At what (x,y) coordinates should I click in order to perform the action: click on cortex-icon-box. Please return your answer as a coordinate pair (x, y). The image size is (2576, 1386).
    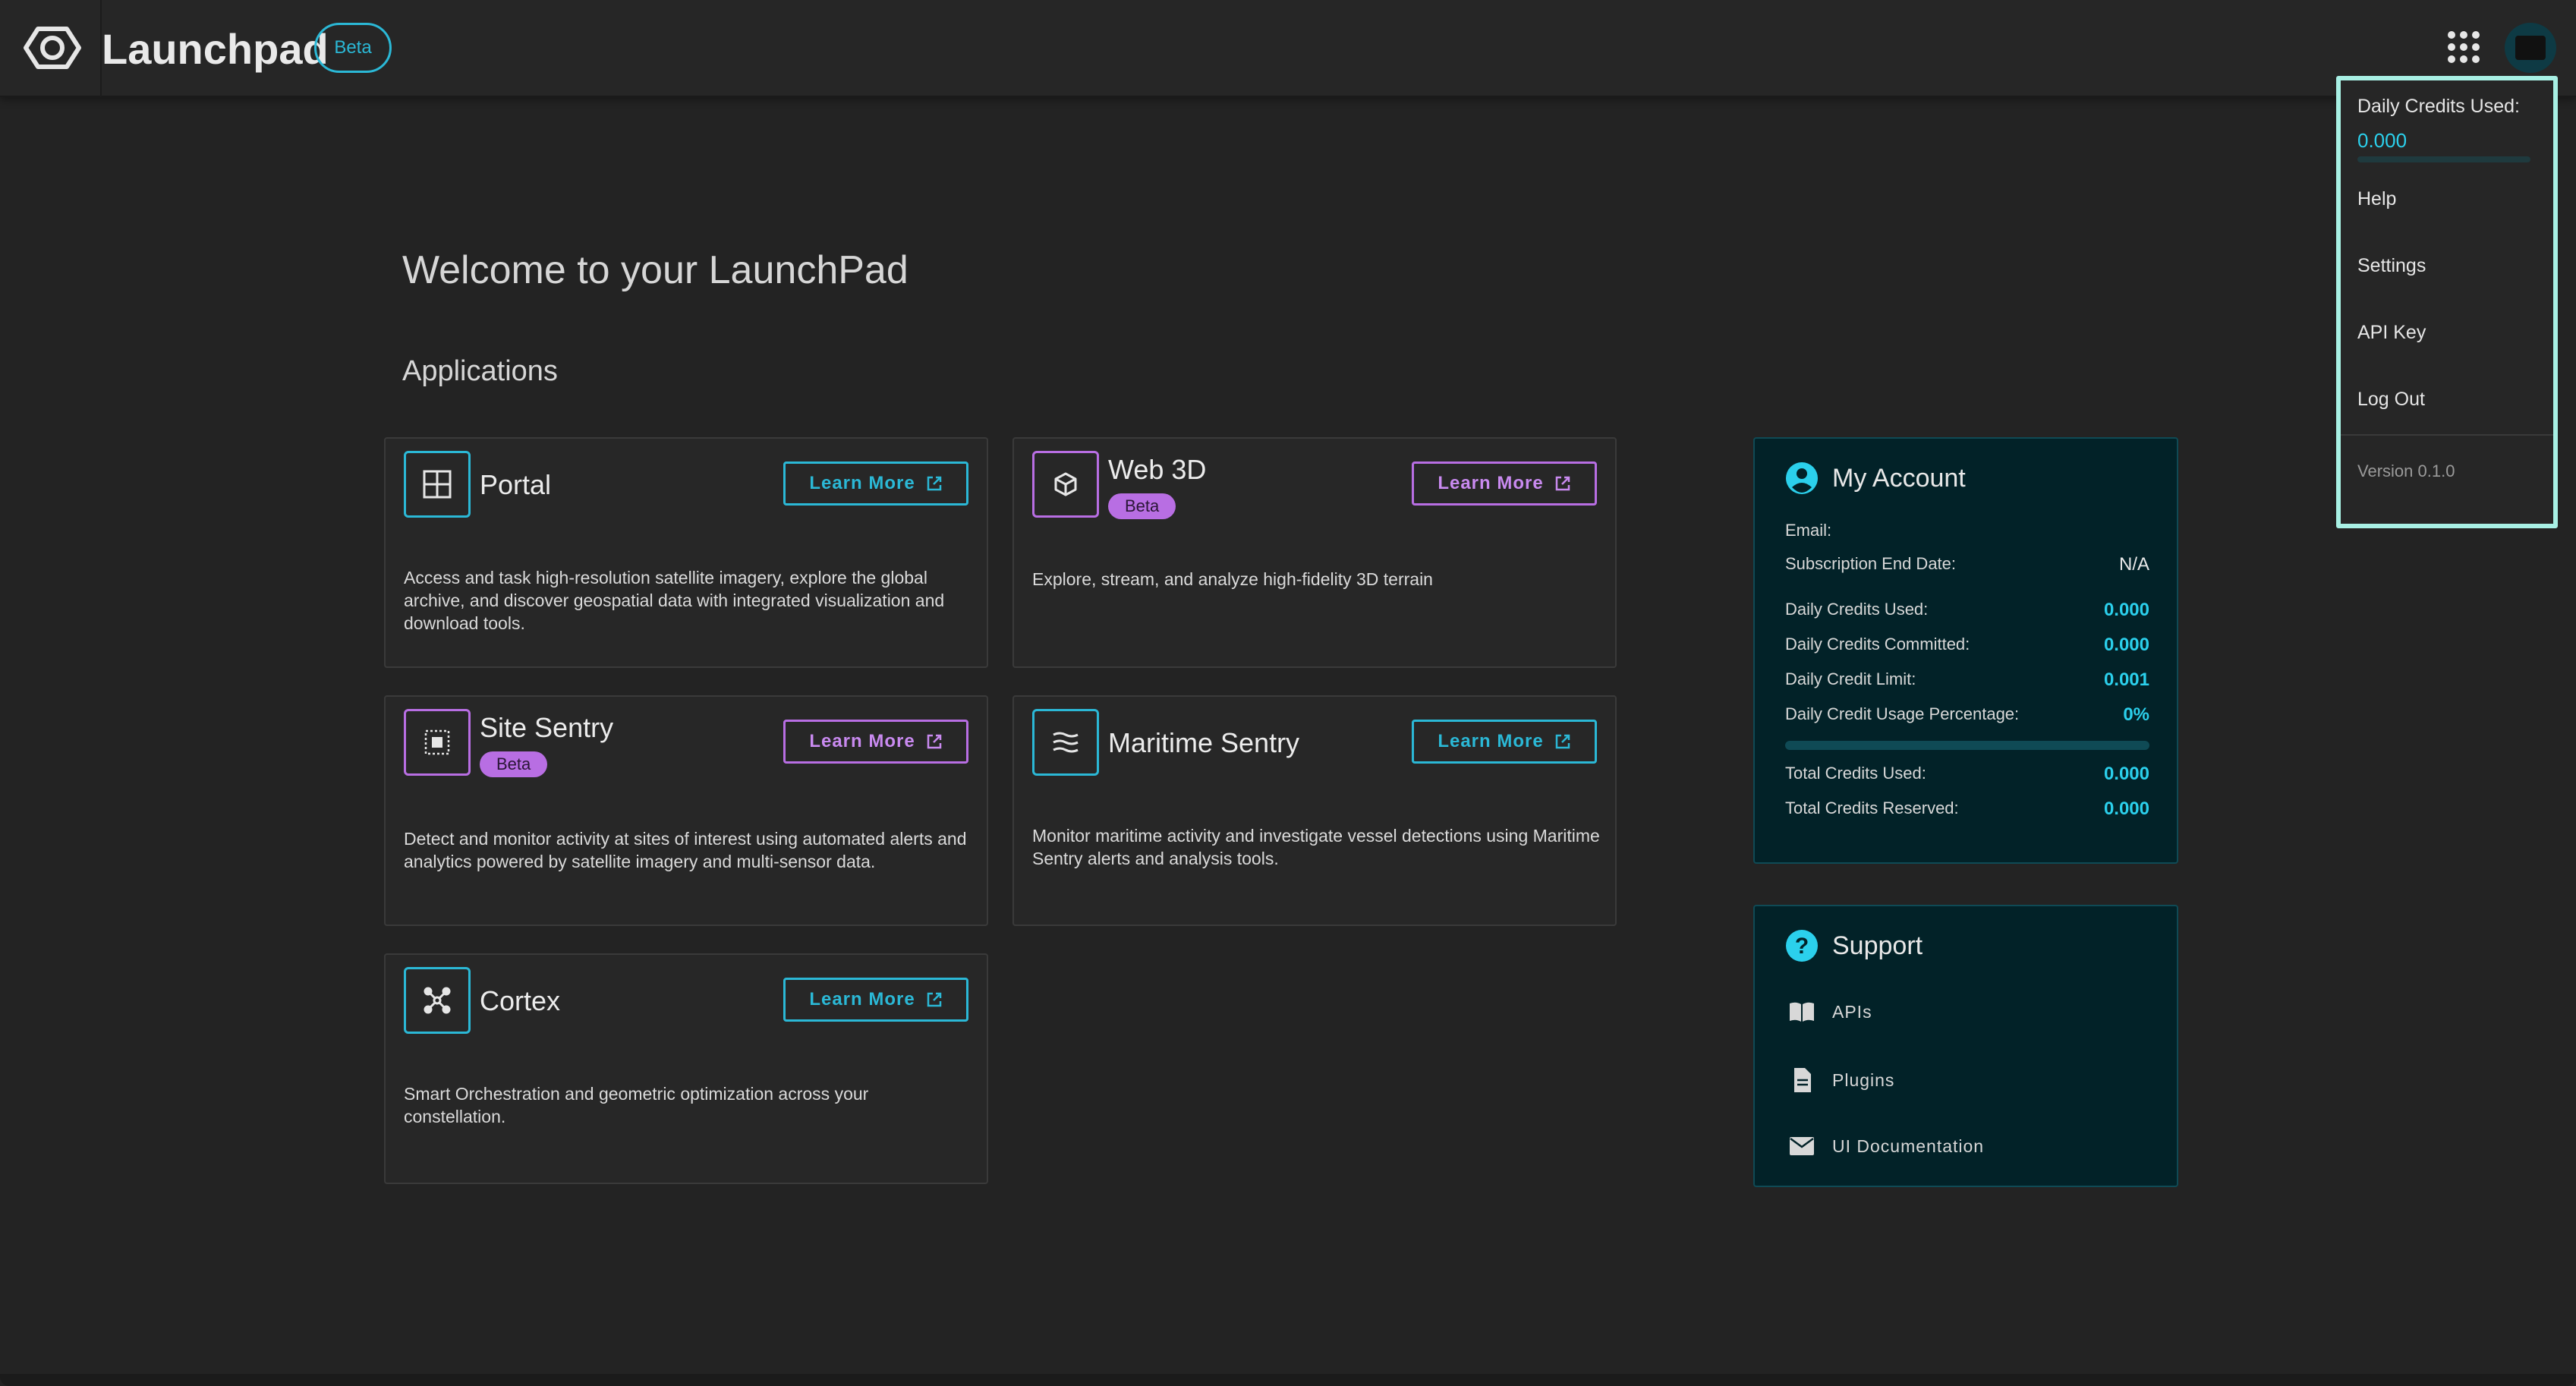
    Looking at the image, I should click on (437, 1001).